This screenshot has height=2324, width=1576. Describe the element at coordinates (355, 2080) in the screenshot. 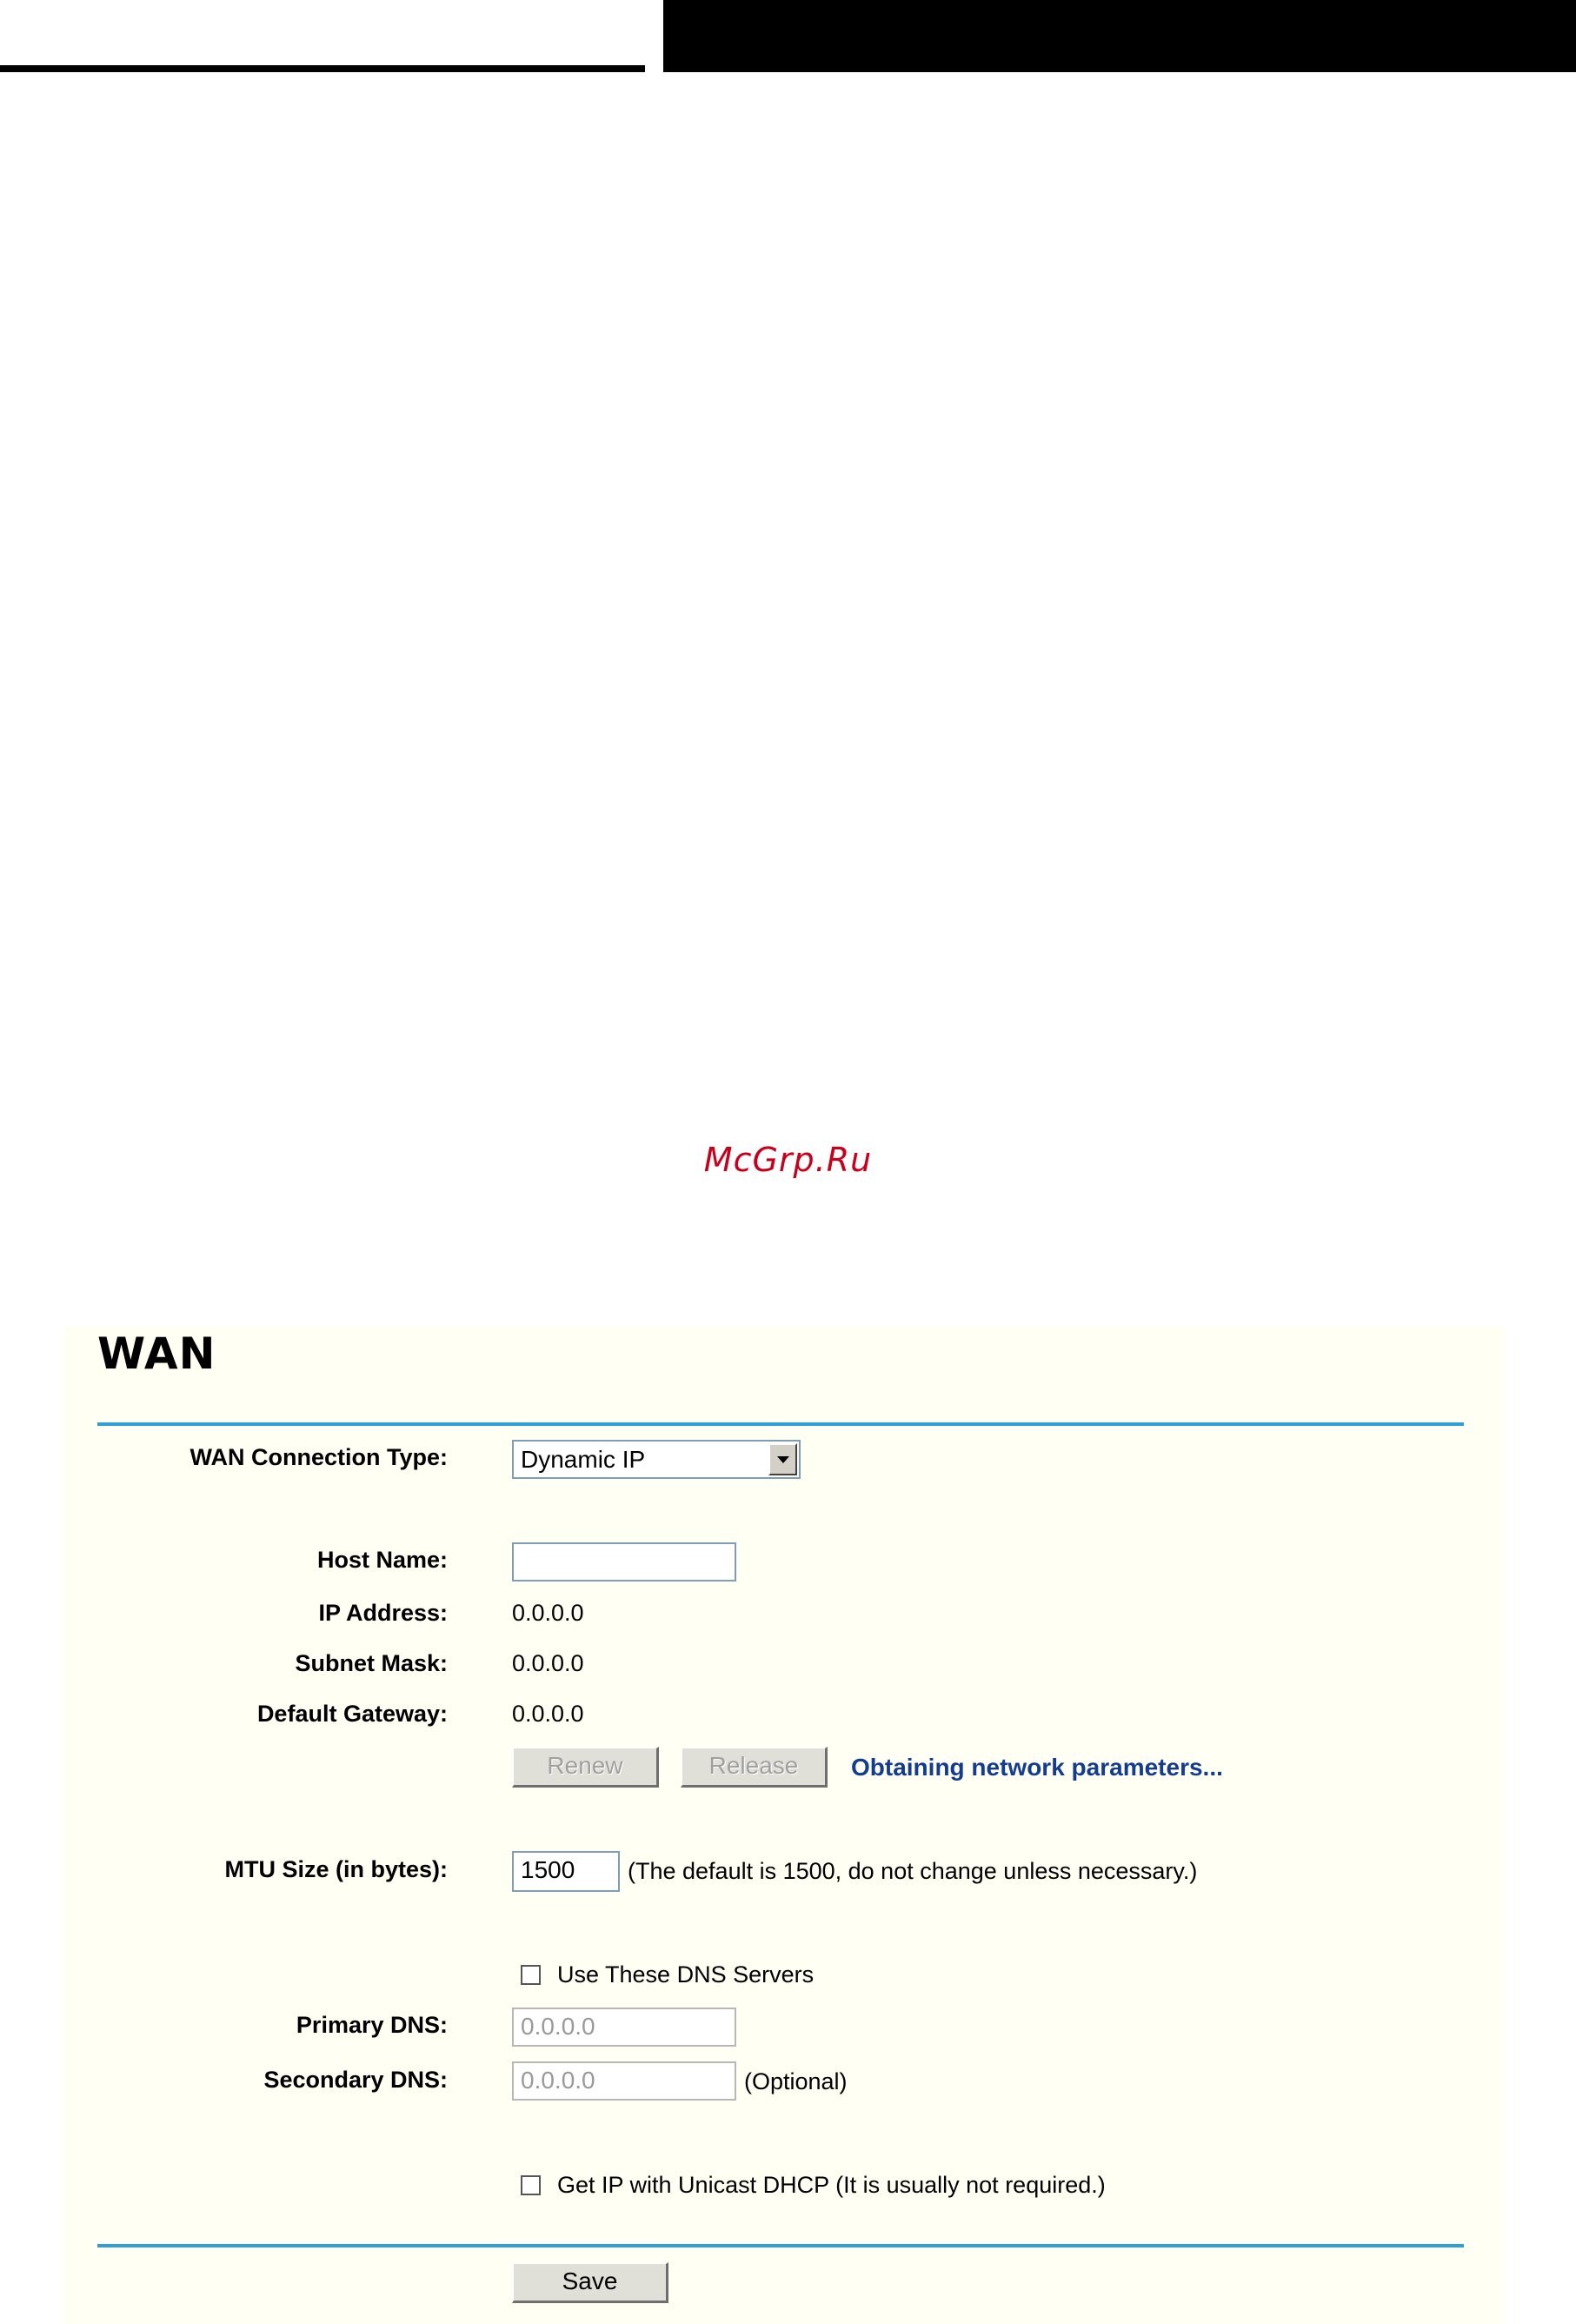

I see `secondary-dns-label: Secondary DNS:` at that location.